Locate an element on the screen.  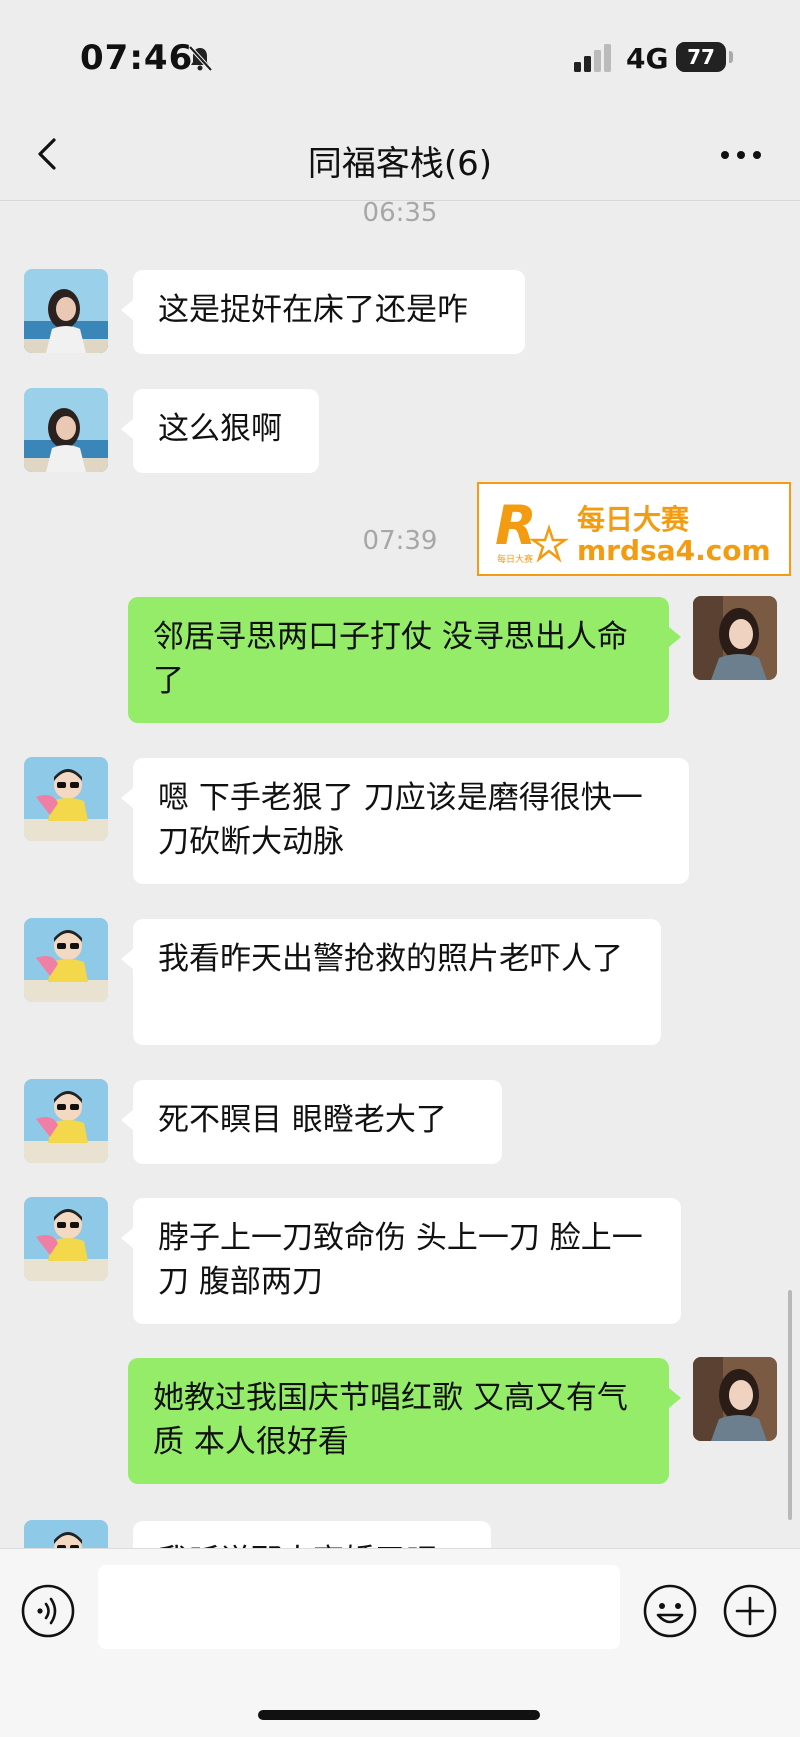
message-bubble: 这么狠啊 is located at coordinates (220, 431).